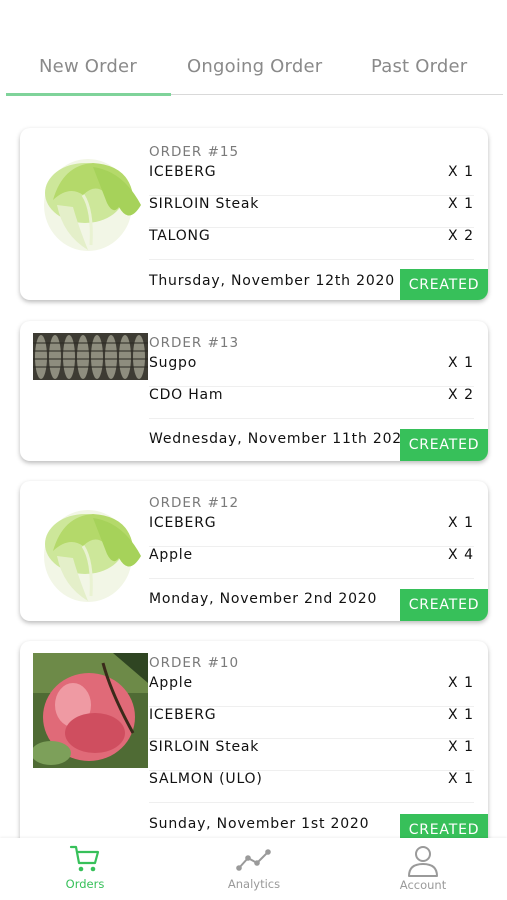 The height and width of the screenshot is (900, 507). Describe the element at coordinates (88, 66) in the screenshot. I see `tab-new-order: New Order` at that location.